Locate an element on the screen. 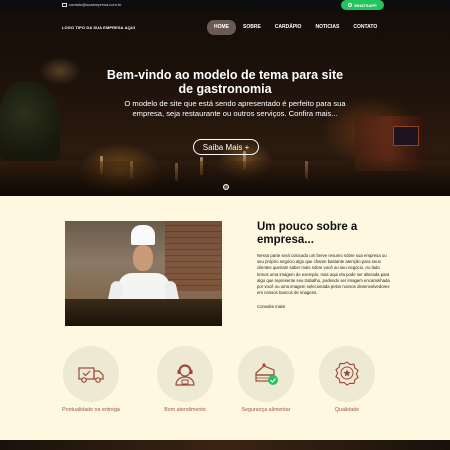 The image size is (450, 450). chef-hat is located at coordinates (143, 235).